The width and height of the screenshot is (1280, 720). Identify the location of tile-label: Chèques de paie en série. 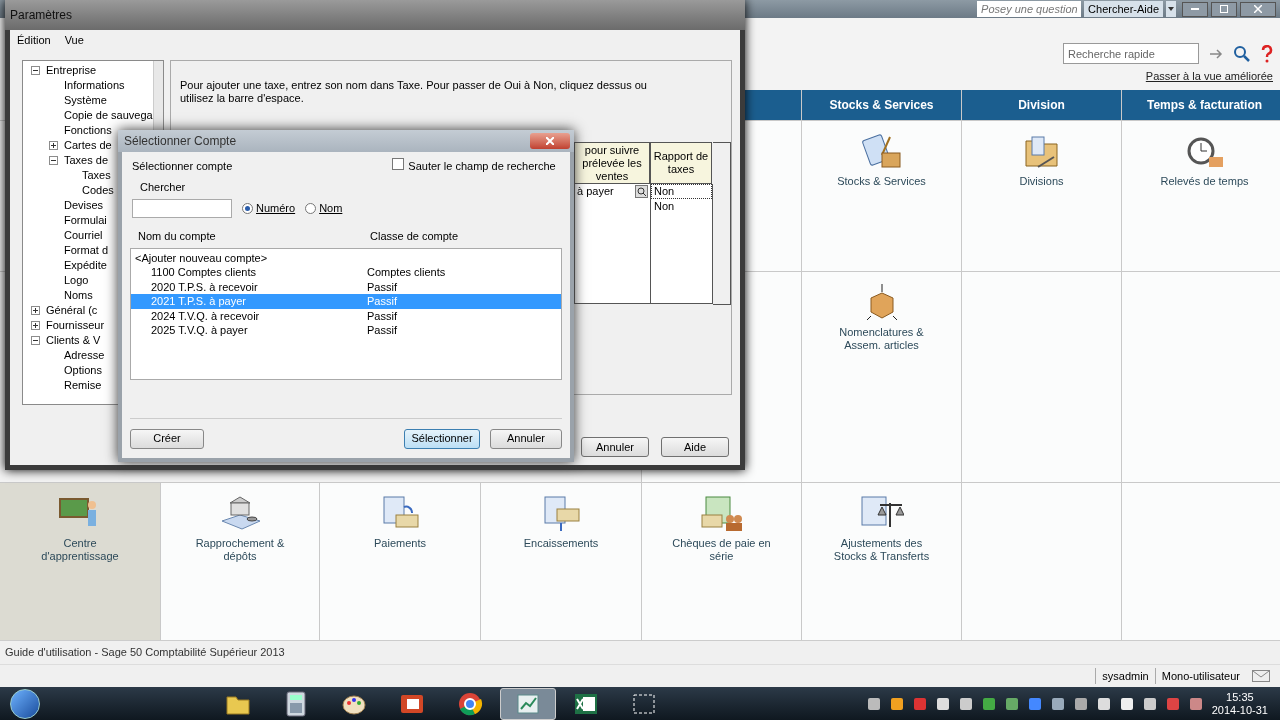
(721, 550).